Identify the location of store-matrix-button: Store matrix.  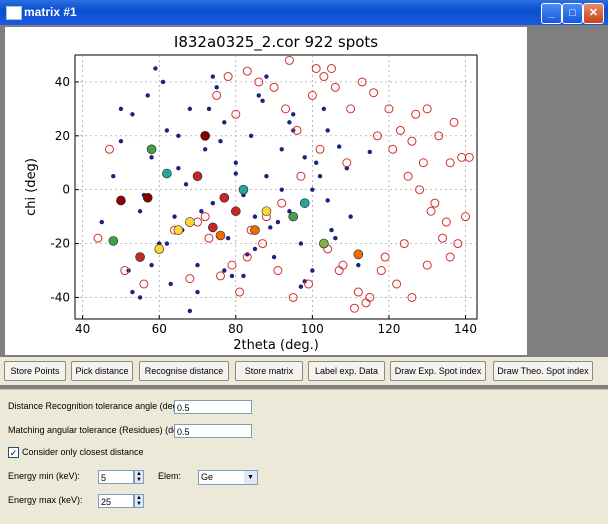
(269, 371).